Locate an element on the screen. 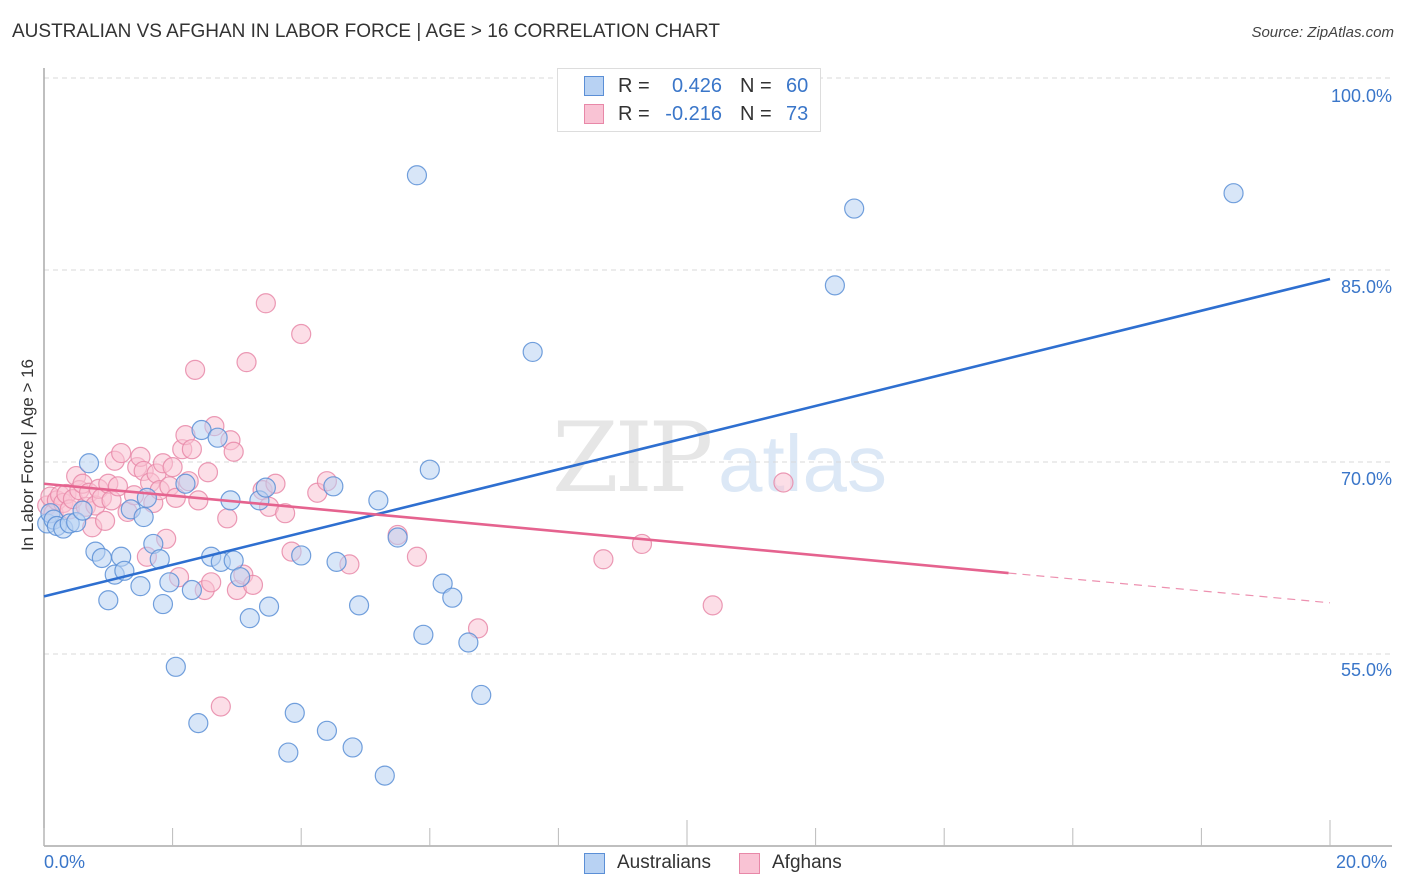  y-tick-label: 70.0% is located at coordinates (1366, 479).